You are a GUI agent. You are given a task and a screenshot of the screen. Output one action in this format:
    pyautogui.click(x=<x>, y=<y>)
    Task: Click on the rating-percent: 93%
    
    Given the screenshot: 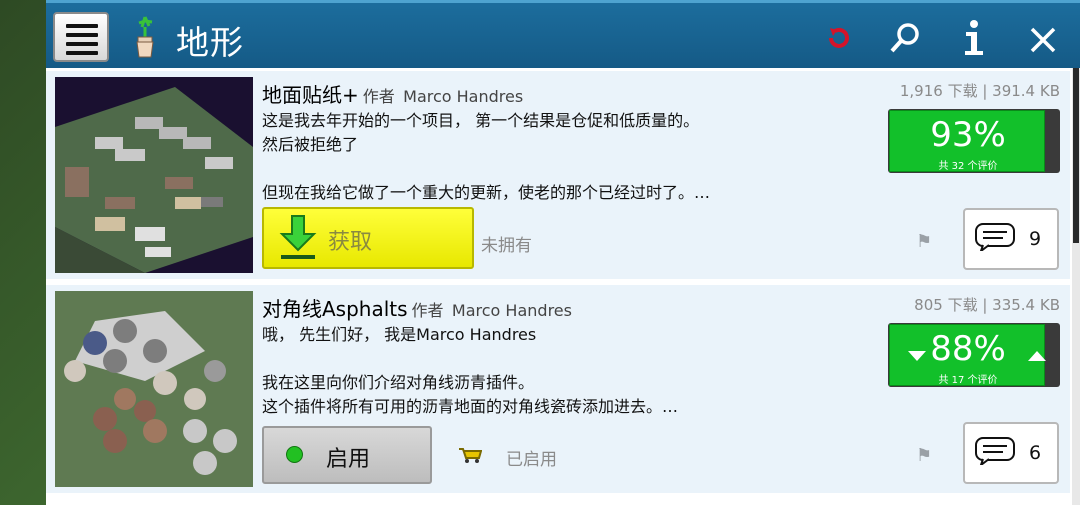 What is the action you would take?
    pyautogui.click(x=968, y=135)
    